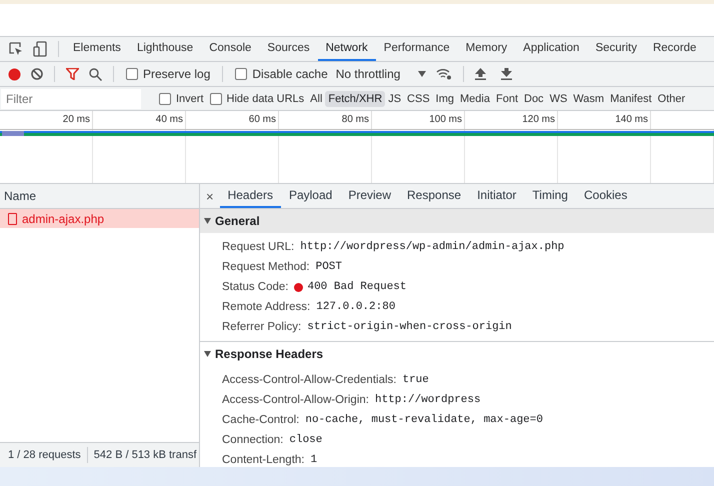  I want to click on status-text: 1 / 28 requests, so click(44, 455).